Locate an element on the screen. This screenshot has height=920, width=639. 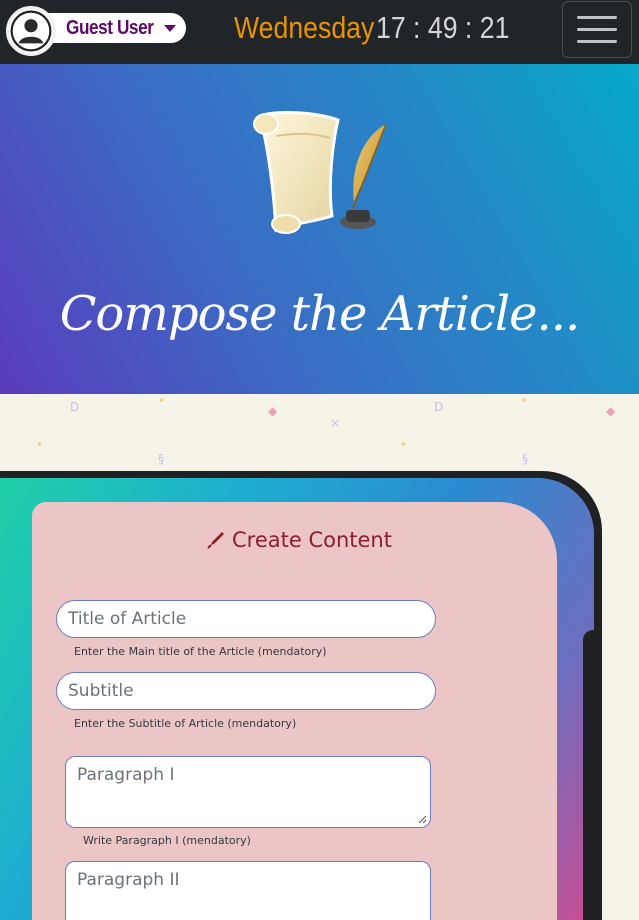
panel-heading: Create Content is located at coordinates (299, 540).